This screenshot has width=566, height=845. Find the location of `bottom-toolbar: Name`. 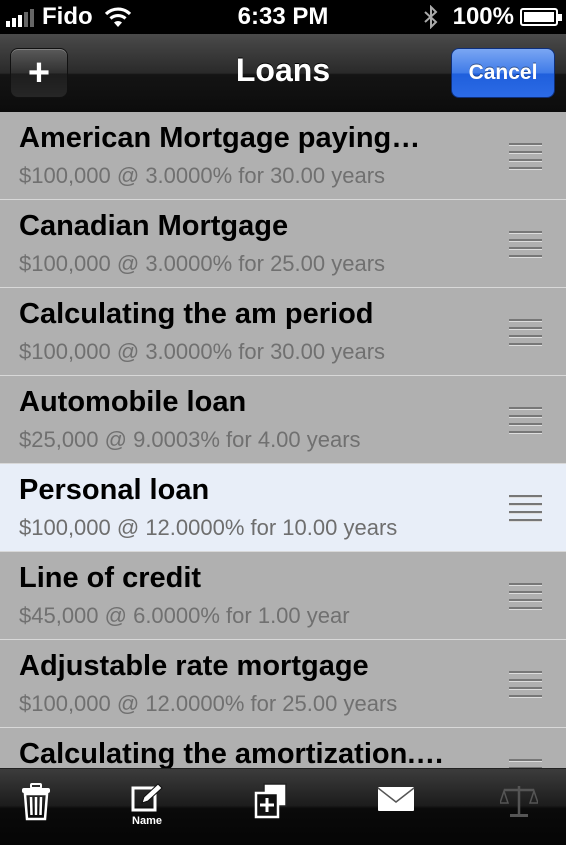

bottom-toolbar: Name is located at coordinates (283, 806).